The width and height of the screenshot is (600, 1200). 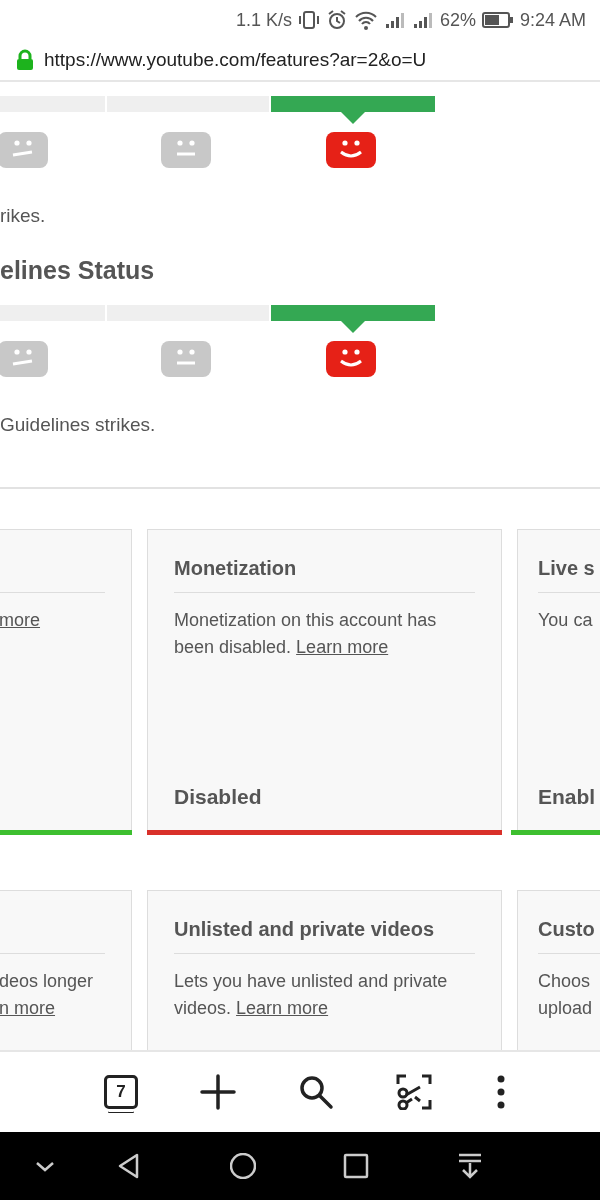 I want to click on status-label: Disabled, so click(x=218, y=796).